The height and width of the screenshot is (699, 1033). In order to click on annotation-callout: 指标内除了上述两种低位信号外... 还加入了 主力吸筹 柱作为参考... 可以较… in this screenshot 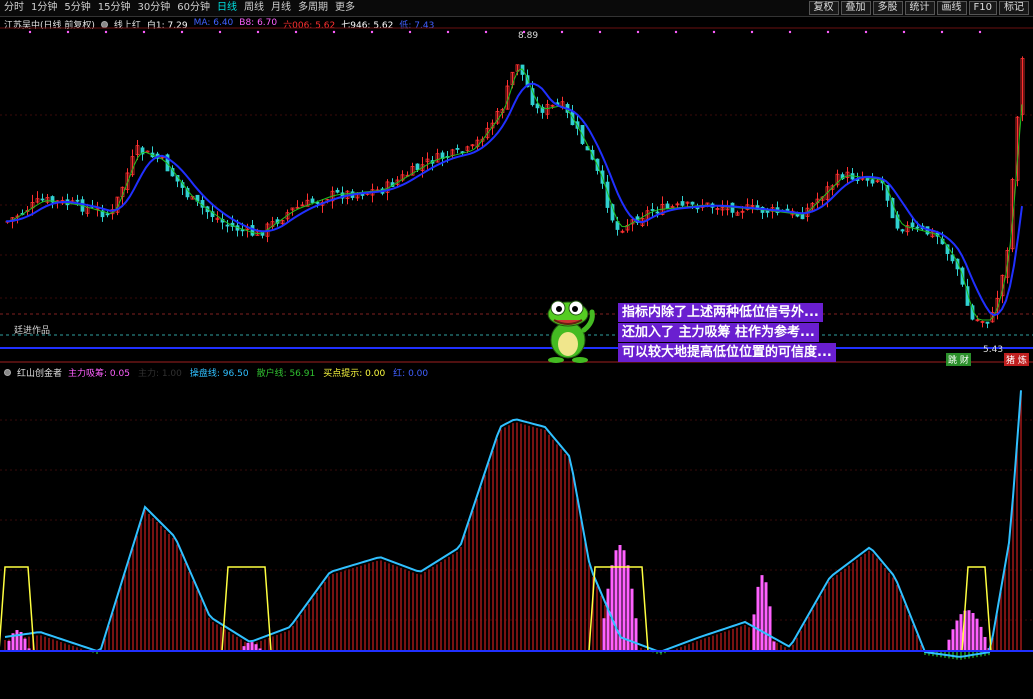, I will do `click(727, 333)`.